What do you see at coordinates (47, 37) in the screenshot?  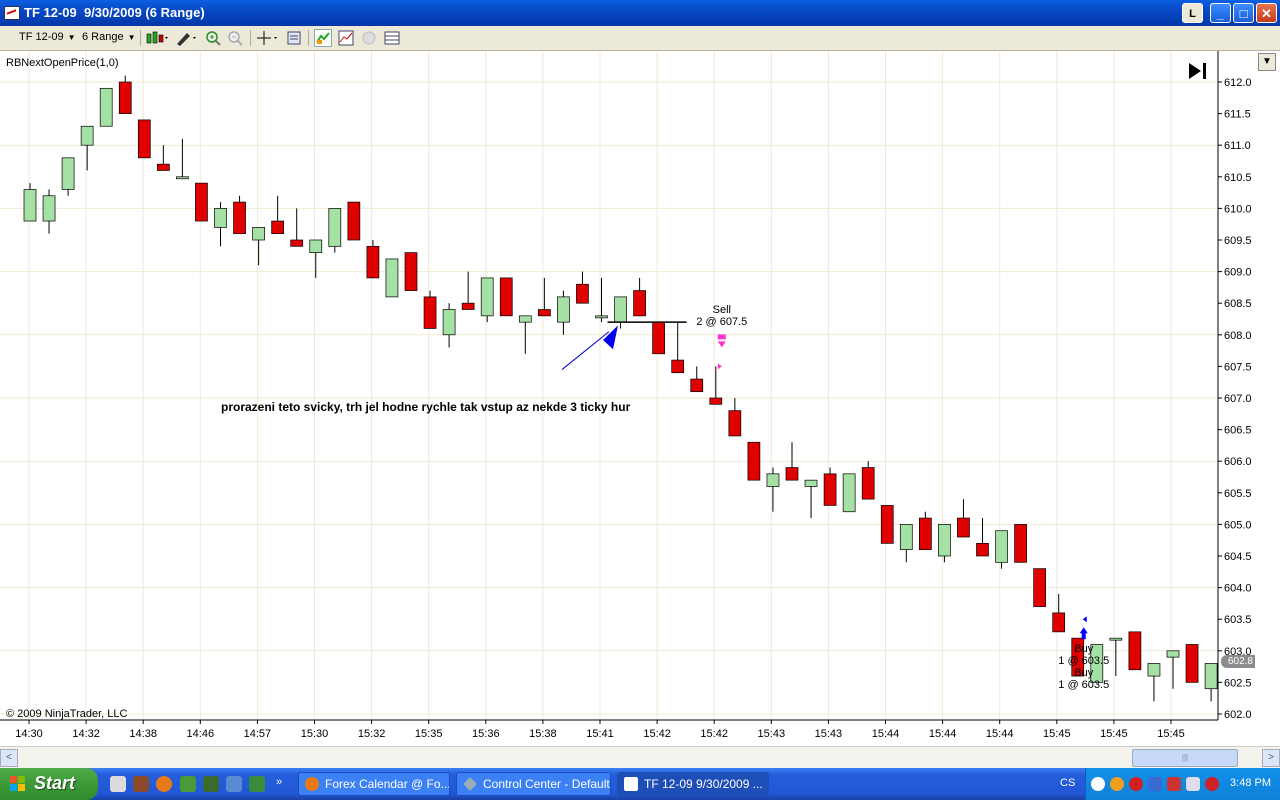 I see `instrument-selector: TF 12-09 ▼` at bounding box center [47, 37].